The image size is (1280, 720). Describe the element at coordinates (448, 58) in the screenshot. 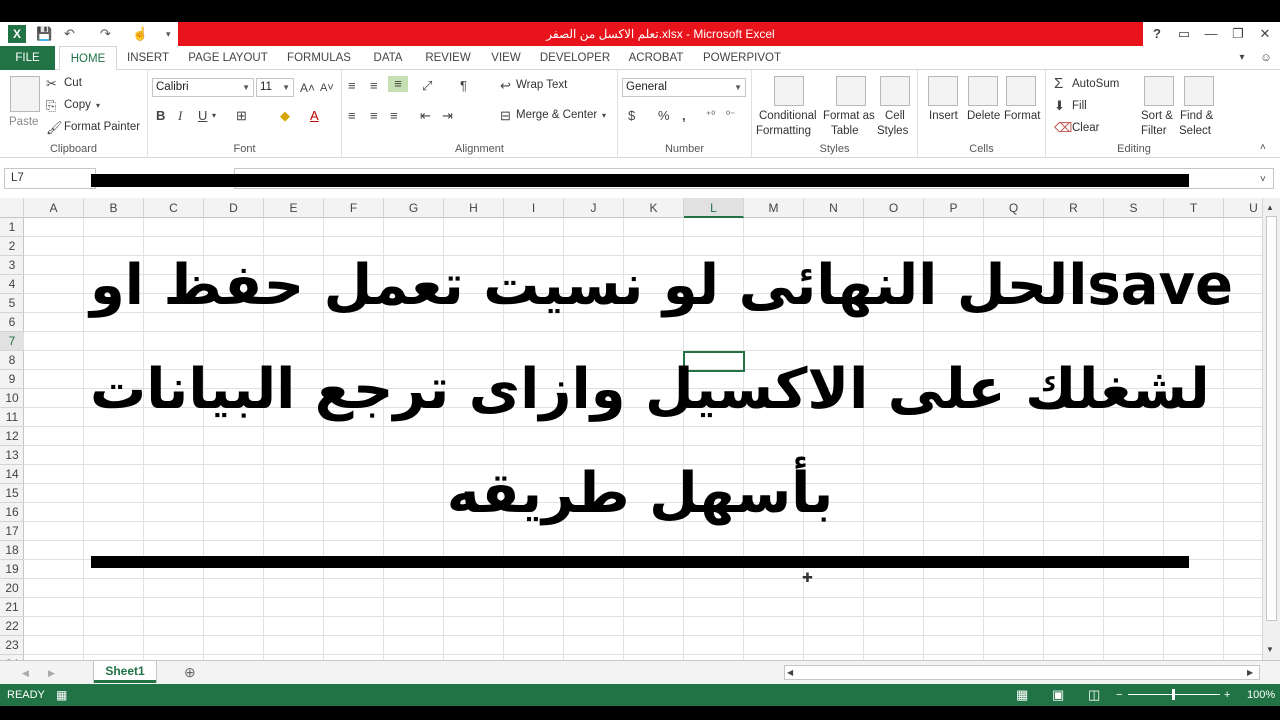

I see `tab-review: REVIEW` at that location.